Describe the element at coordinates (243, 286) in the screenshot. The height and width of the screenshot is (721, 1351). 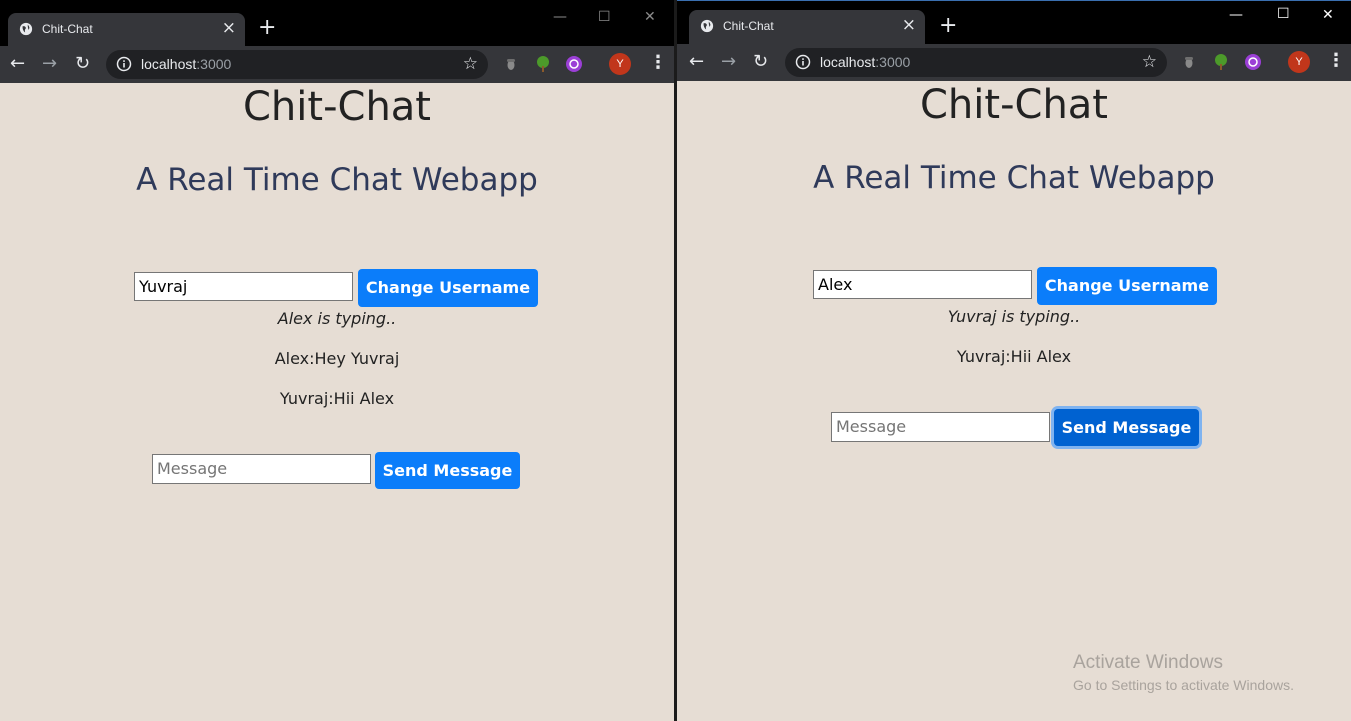
I see `username-input: Yuvraj` at that location.